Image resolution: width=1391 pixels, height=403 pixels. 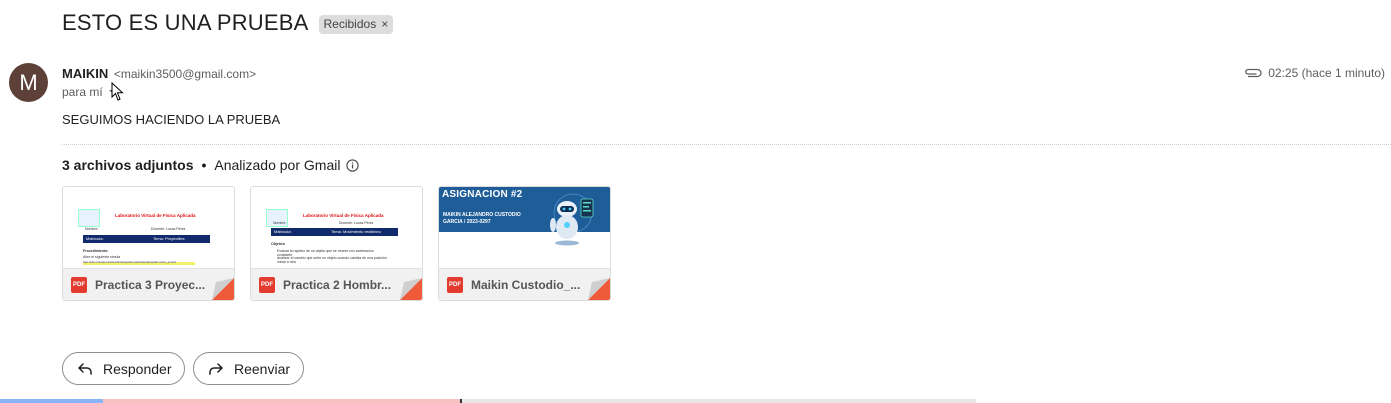 I want to click on divider, so click(x=726, y=144).